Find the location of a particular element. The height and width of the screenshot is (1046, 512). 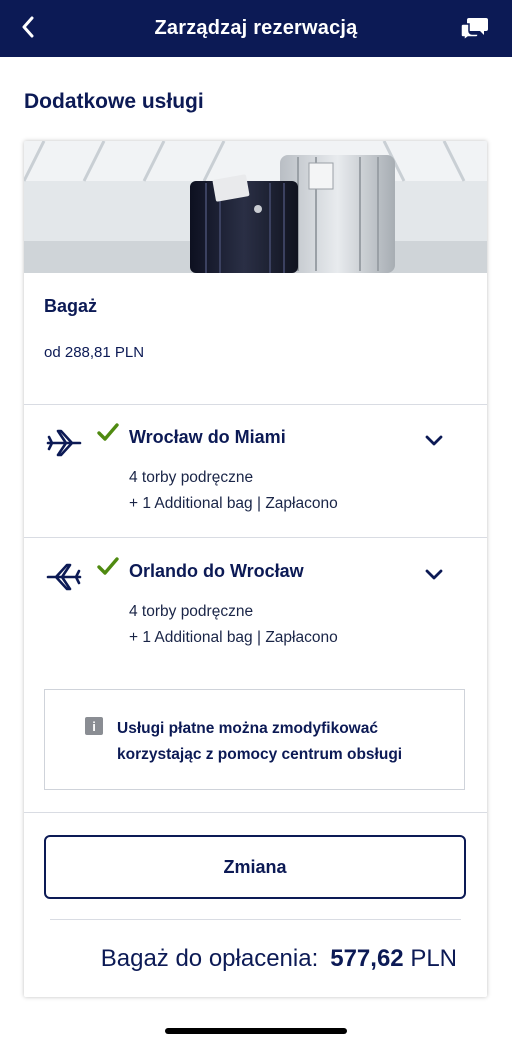

chat-bubbles-icon is located at coordinates (474, 30).